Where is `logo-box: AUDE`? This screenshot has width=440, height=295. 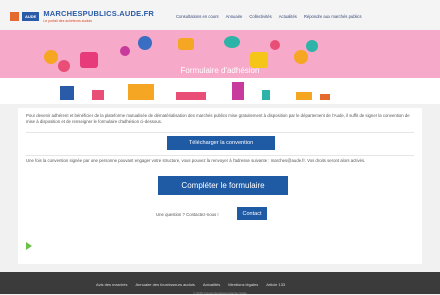 logo-box: AUDE is located at coordinates (31, 16).